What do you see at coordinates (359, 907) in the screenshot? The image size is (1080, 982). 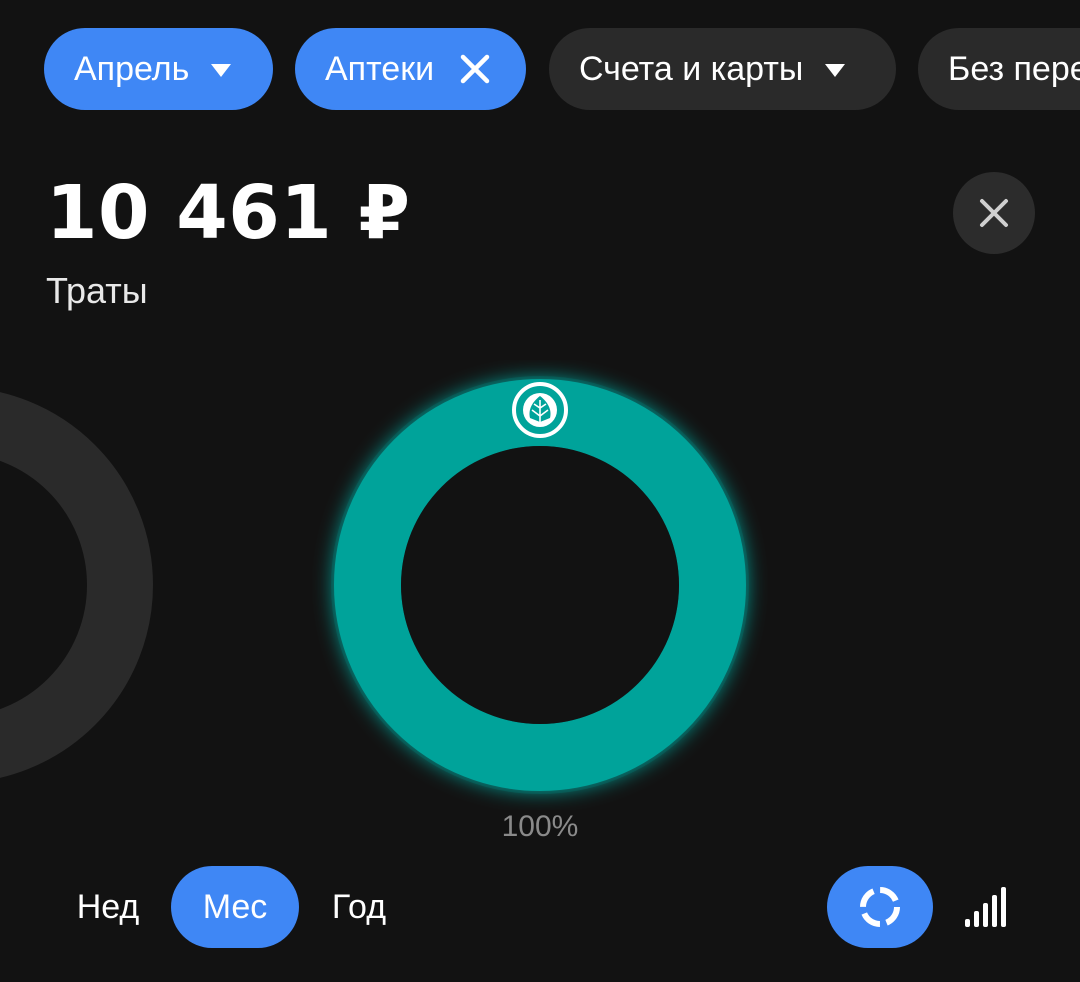 I see `period-year: Год` at bounding box center [359, 907].